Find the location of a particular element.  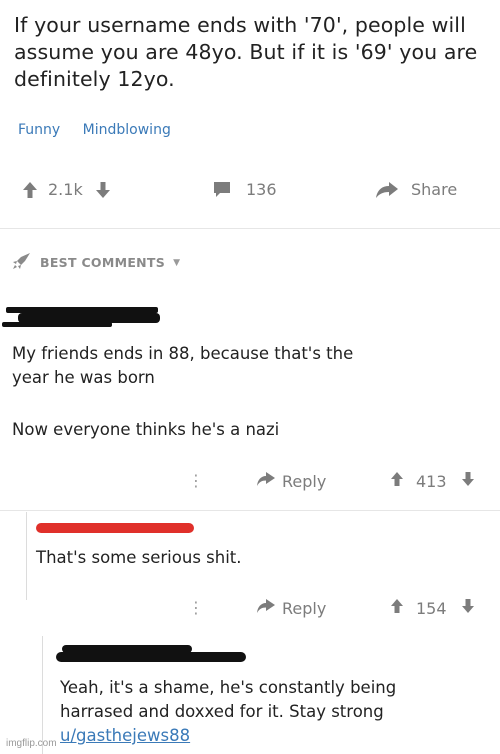

vote-group: 154 is located at coordinates (432, 608).